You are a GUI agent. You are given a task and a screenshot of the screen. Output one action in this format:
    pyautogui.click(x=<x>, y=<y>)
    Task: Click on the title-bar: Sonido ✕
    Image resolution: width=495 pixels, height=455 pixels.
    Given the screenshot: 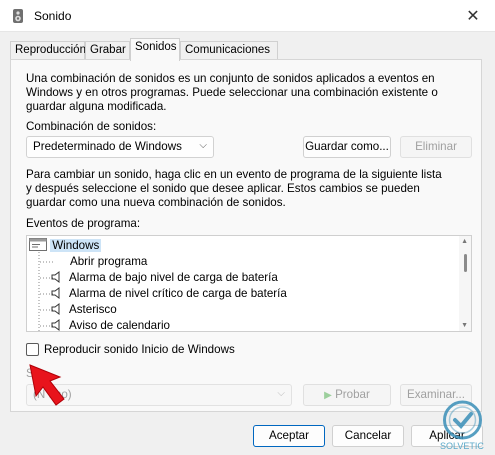 What is the action you would take?
    pyautogui.click(x=247, y=16)
    